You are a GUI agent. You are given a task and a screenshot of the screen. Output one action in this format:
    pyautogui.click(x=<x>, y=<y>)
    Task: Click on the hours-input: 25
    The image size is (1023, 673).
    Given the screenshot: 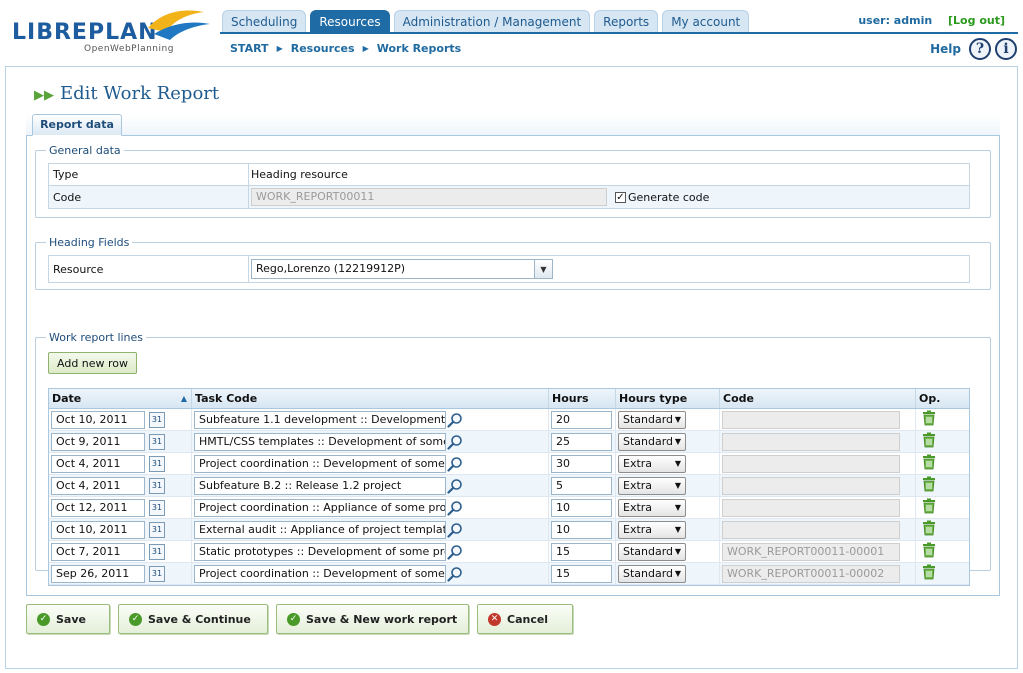 What is the action you would take?
    pyautogui.click(x=581, y=441)
    